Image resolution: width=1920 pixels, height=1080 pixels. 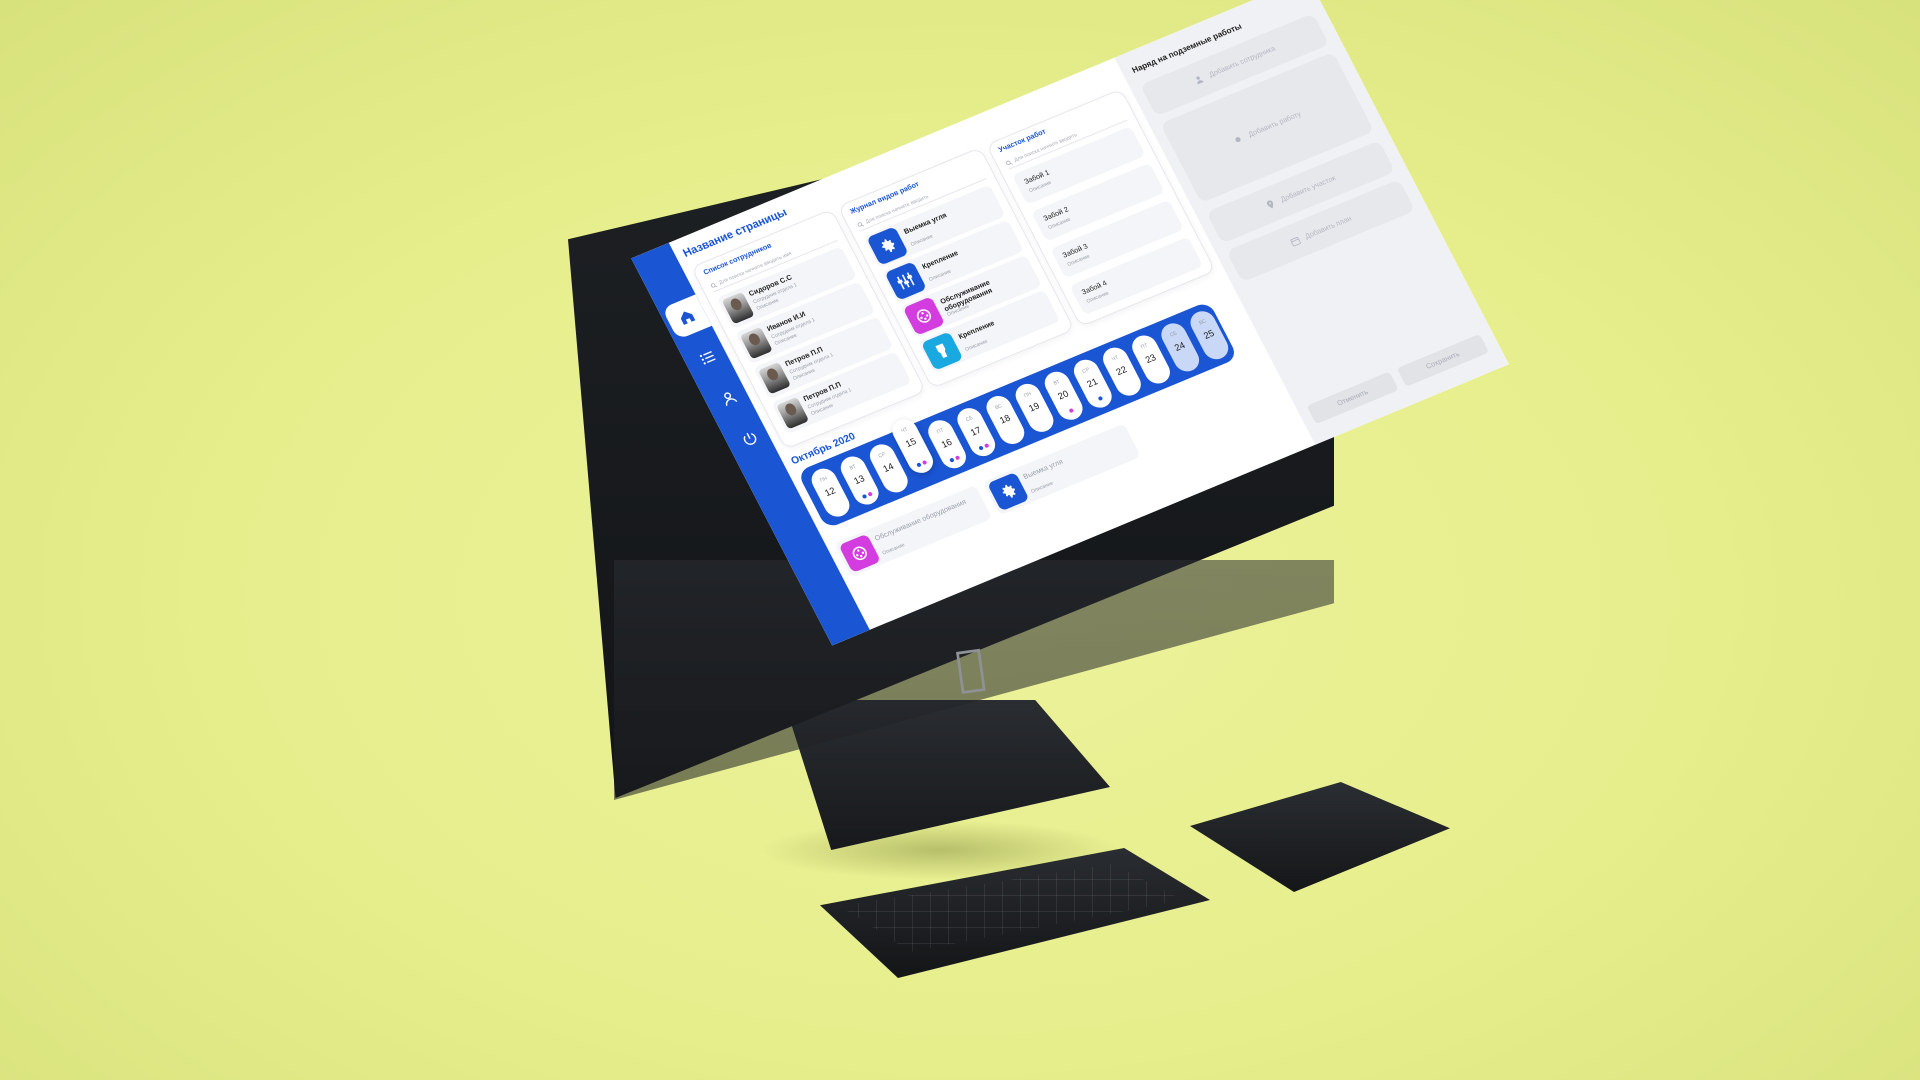 I want to click on location-pin-icon, so click(x=1270, y=204).